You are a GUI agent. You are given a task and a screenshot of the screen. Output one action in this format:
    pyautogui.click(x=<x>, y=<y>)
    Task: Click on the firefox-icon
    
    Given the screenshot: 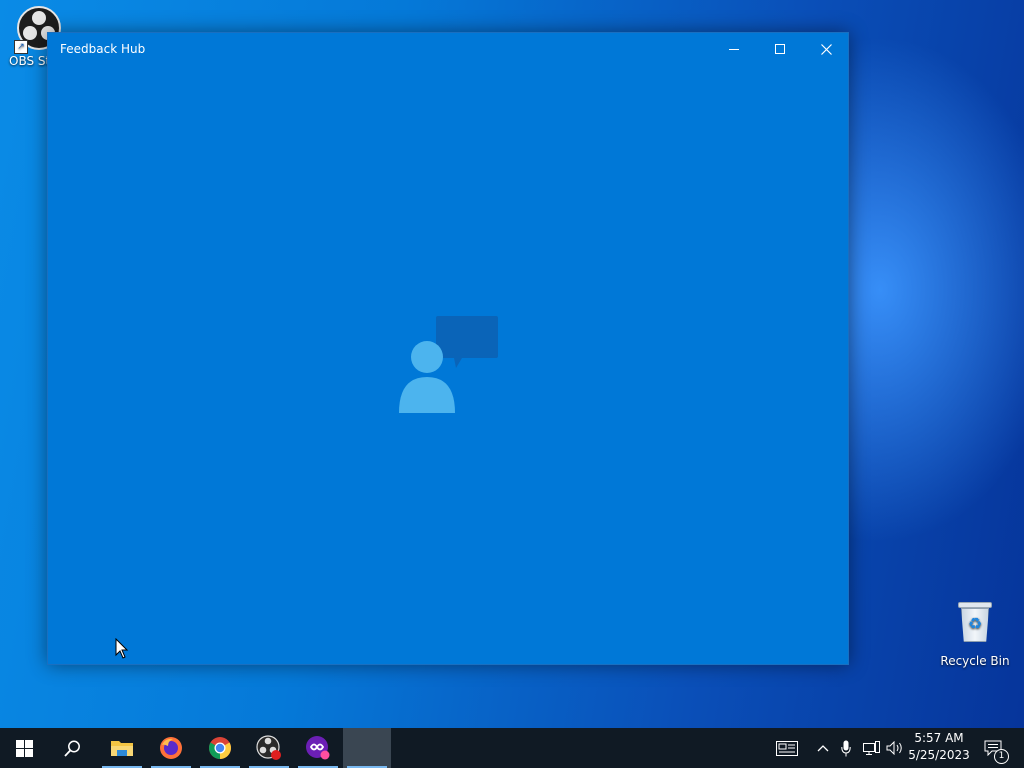 What is the action you would take?
    pyautogui.click(x=171, y=748)
    